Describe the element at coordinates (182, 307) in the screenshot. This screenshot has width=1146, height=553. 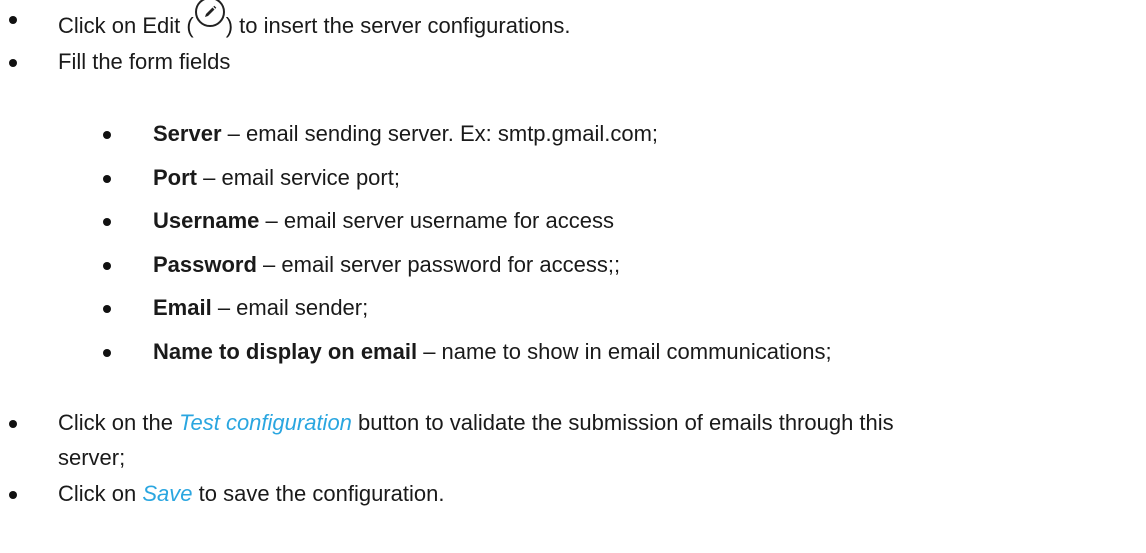
I see `field-name: Email` at that location.